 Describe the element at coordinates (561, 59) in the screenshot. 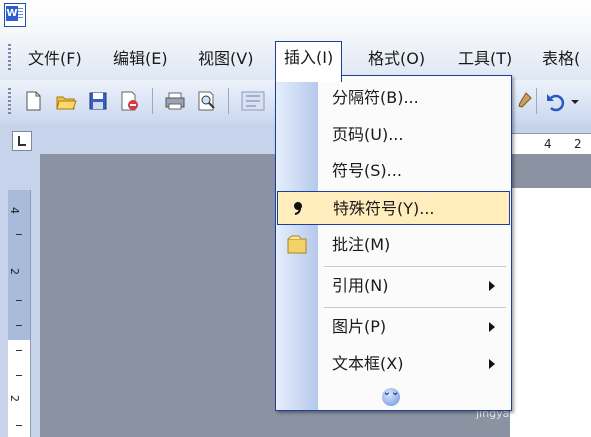

I see `menu-table: 表格(` at that location.